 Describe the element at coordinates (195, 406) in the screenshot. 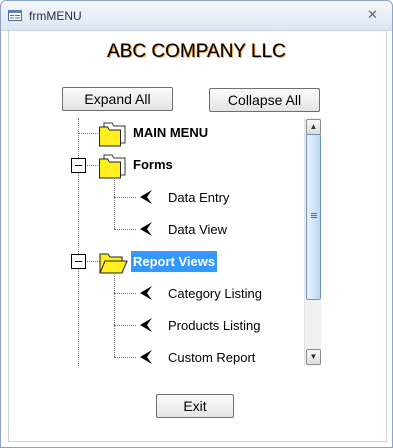

I see `exit-button: Exit` at that location.